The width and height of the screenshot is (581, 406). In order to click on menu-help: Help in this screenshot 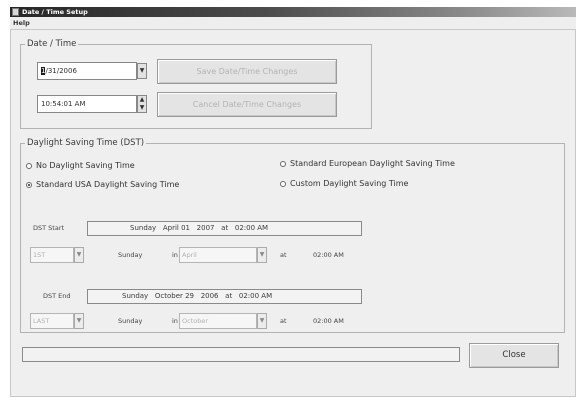, I will do `click(21, 23)`.